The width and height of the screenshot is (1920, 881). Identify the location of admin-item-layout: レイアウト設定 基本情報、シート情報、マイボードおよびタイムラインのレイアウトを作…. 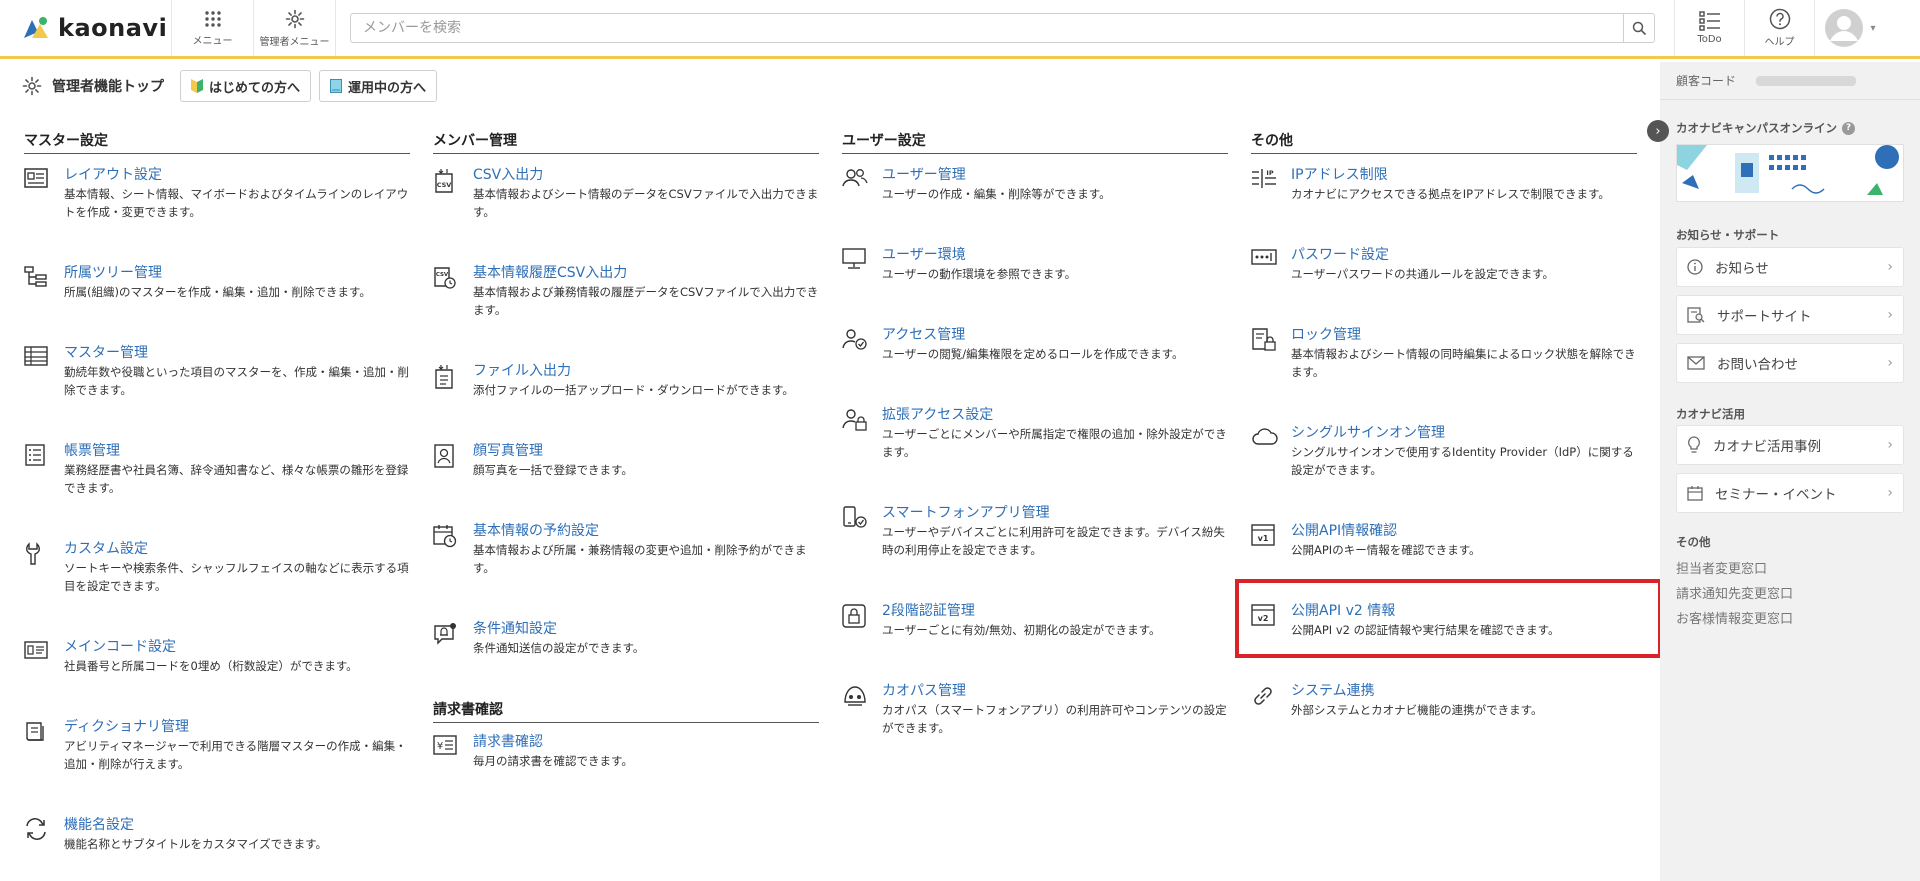
(217, 193).